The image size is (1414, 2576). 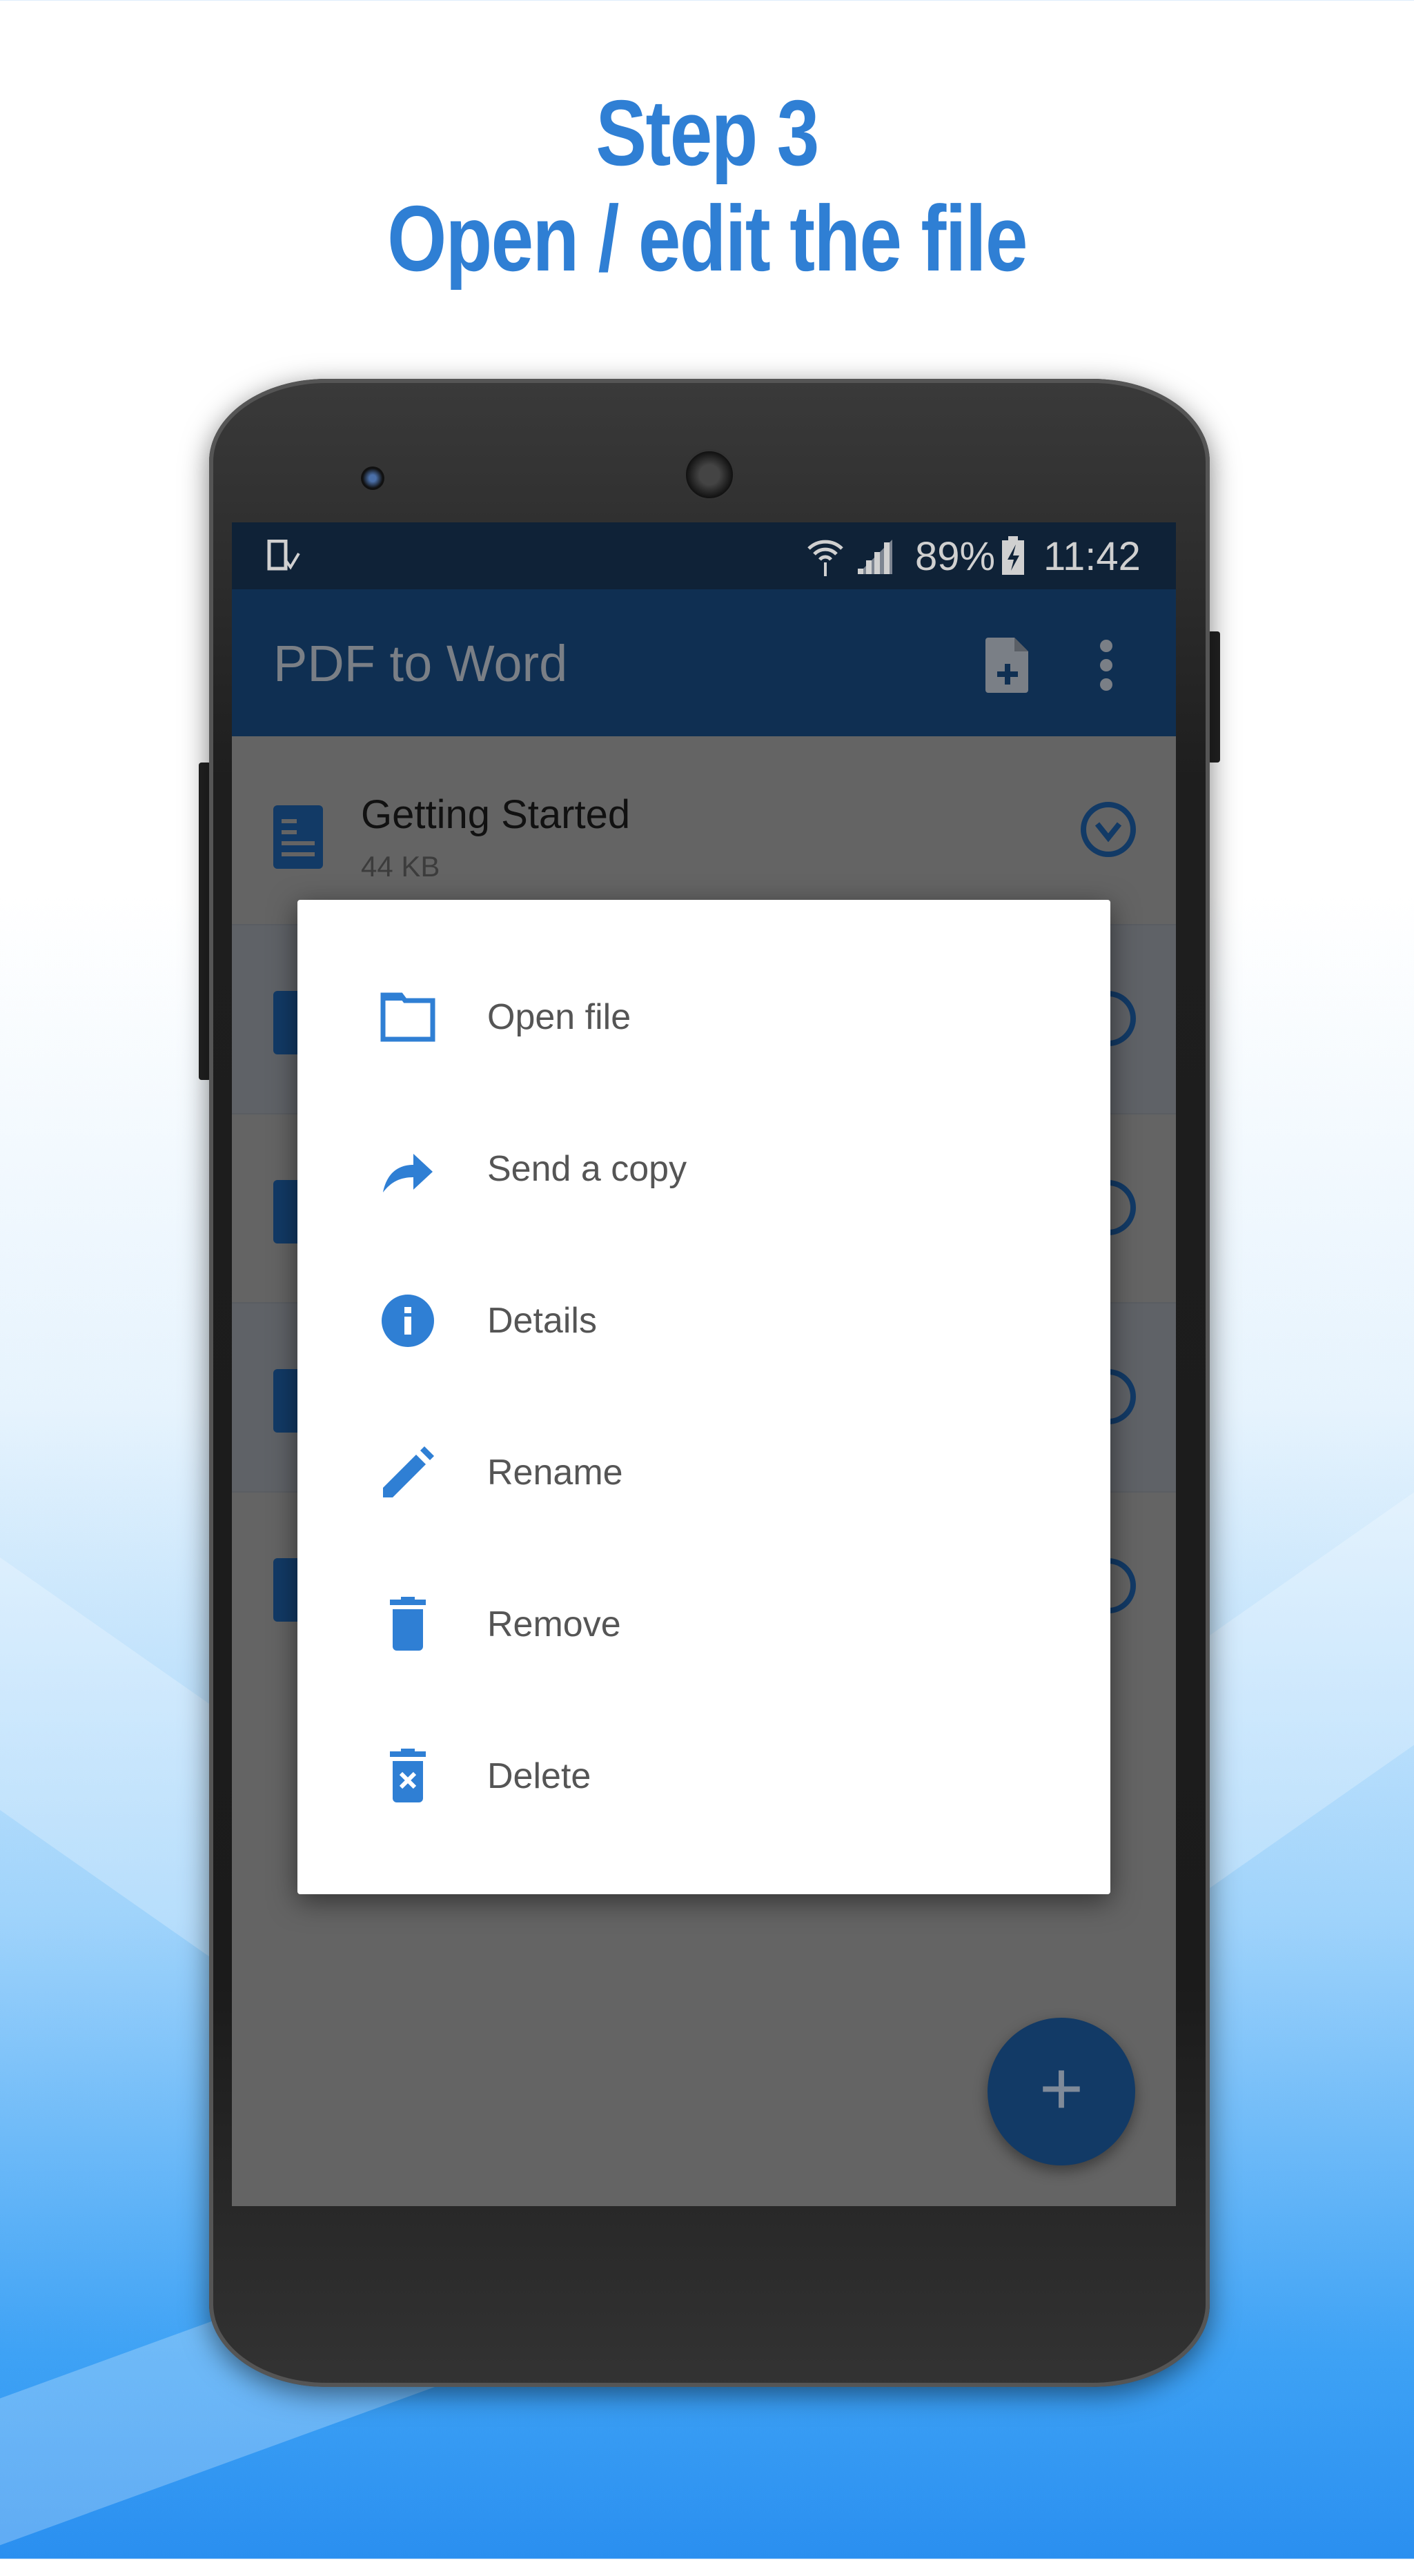 What do you see at coordinates (283, 555) in the screenshot?
I see `screen-mirror-icon` at bounding box center [283, 555].